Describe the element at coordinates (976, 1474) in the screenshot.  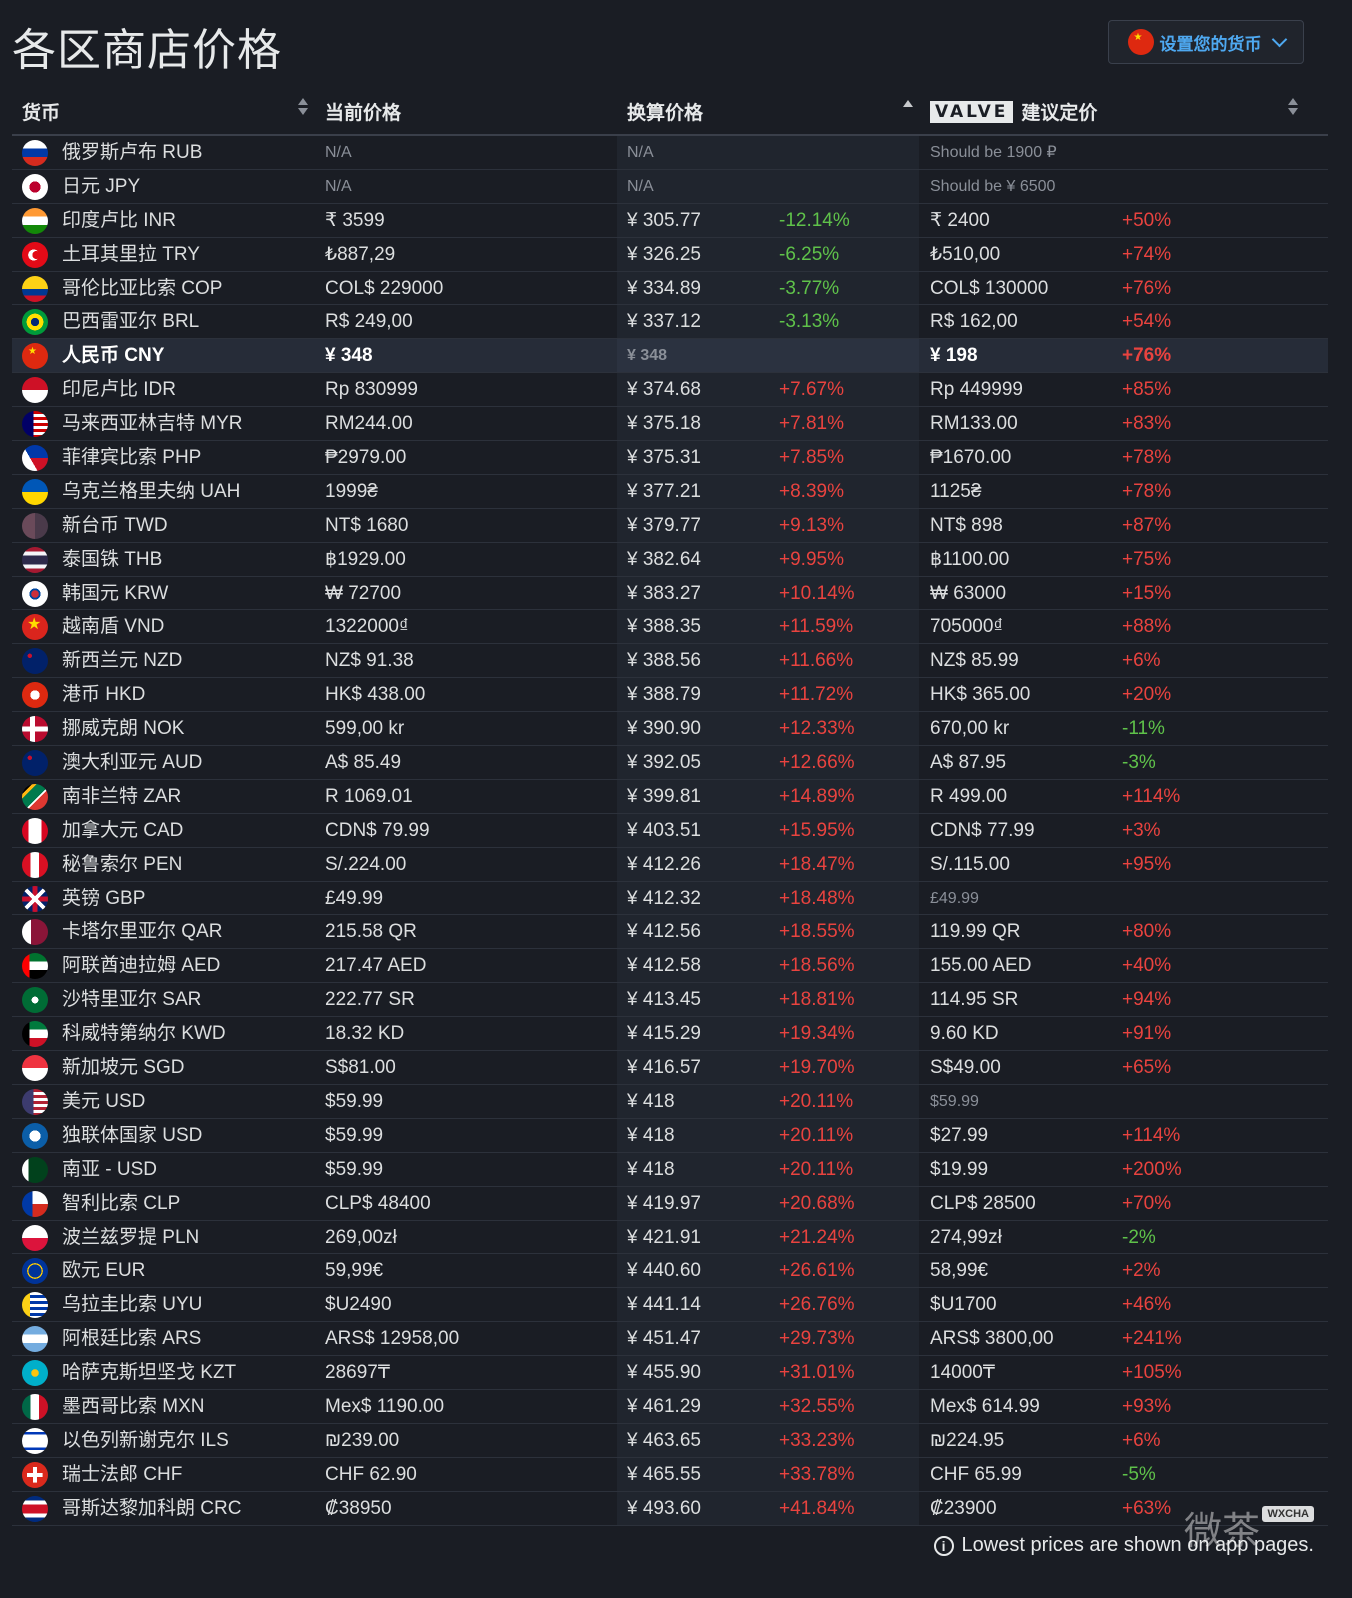
I see `valve-suggested-price: CHF 65.99` at that location.